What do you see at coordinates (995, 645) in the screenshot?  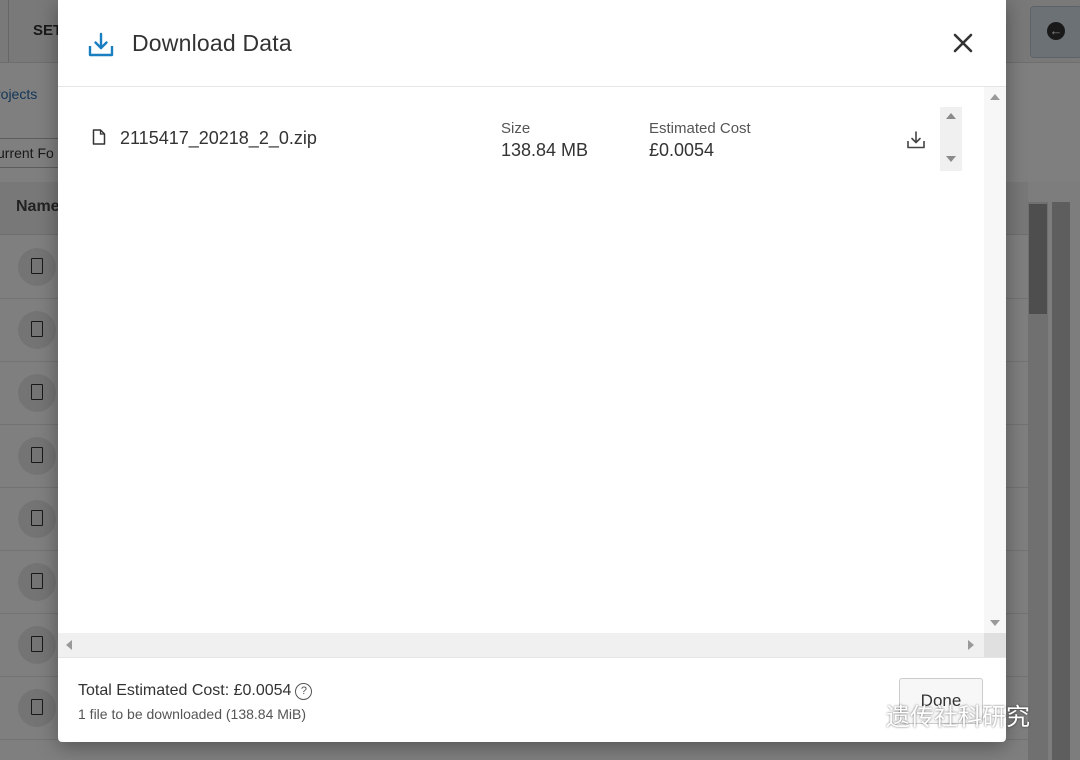 I see `scrollbar-corner` at bounding box center [995, 645].